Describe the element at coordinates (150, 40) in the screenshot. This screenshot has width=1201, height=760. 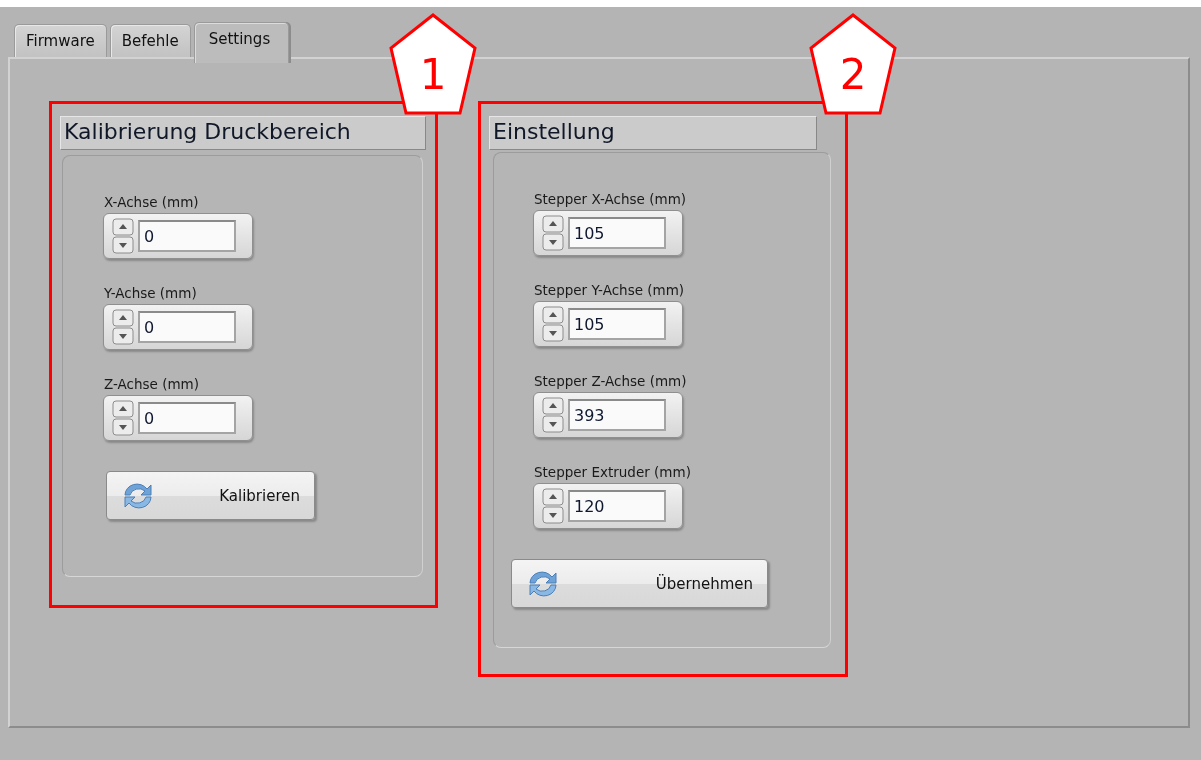
I see `tab: Befehle` at that location.